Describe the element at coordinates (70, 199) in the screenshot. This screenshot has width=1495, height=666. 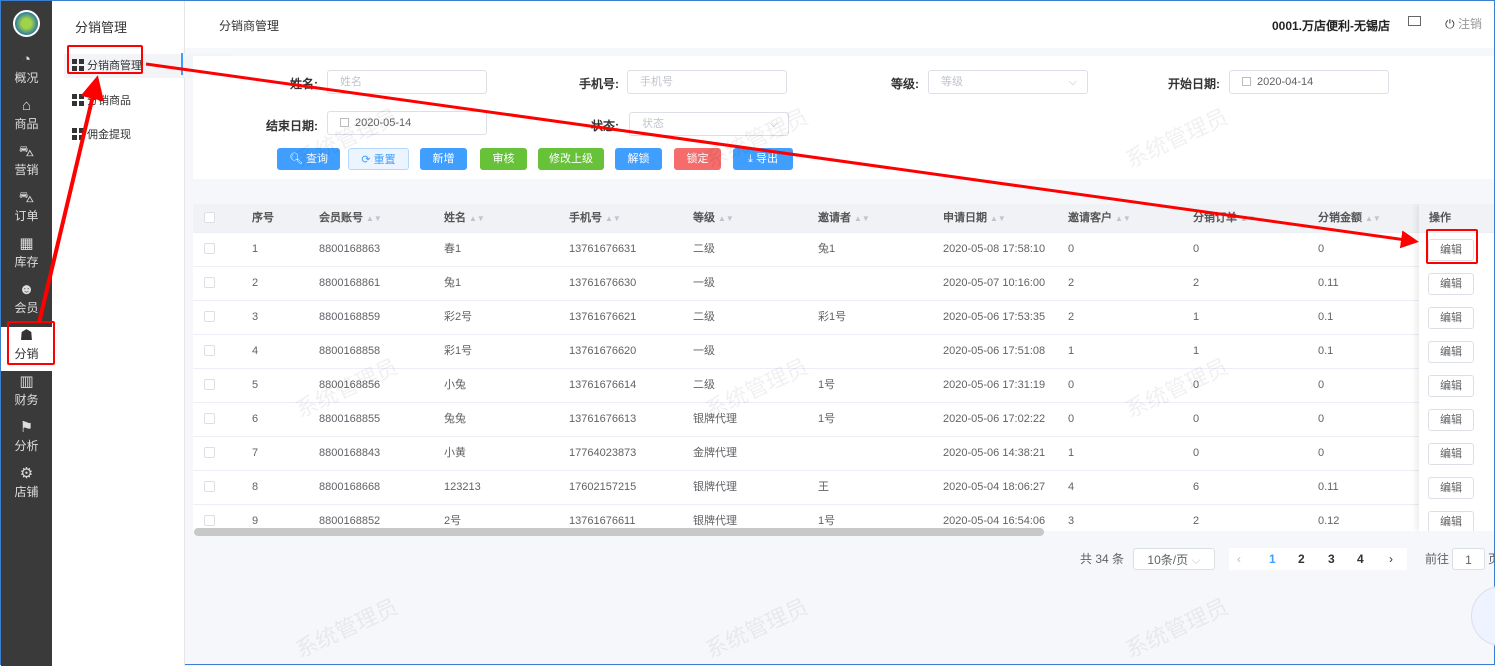
I see `arrow-sidebar-to-submenu` at that location.